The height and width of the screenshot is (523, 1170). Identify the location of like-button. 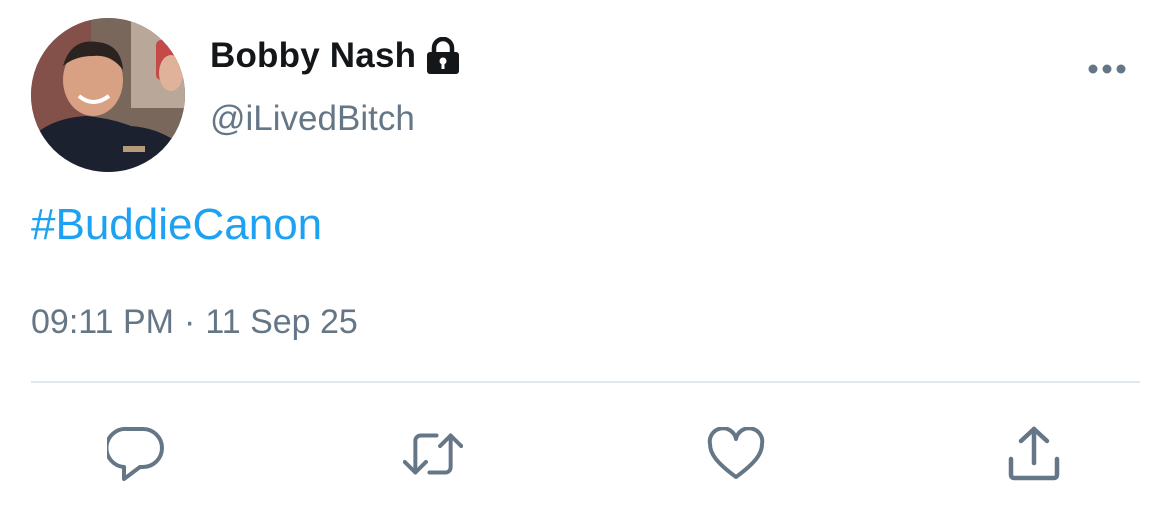
(736, 454).